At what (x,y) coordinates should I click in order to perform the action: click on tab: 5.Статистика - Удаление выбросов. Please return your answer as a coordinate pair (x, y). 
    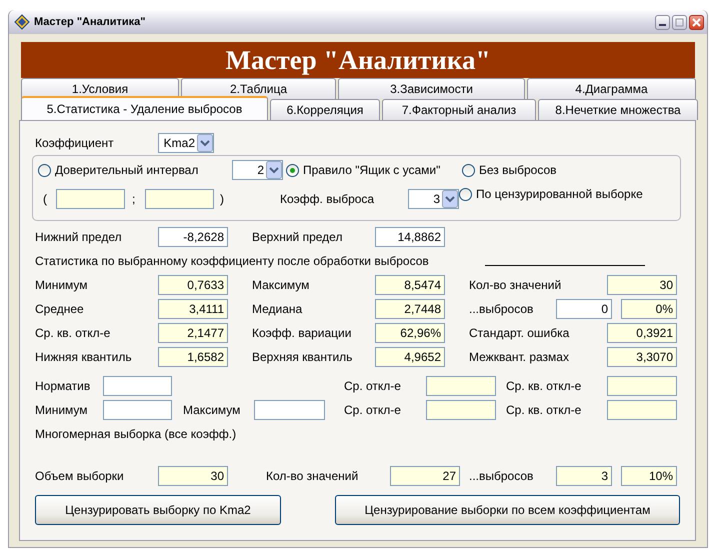
    Looking at the image, I should click on (144, 108).